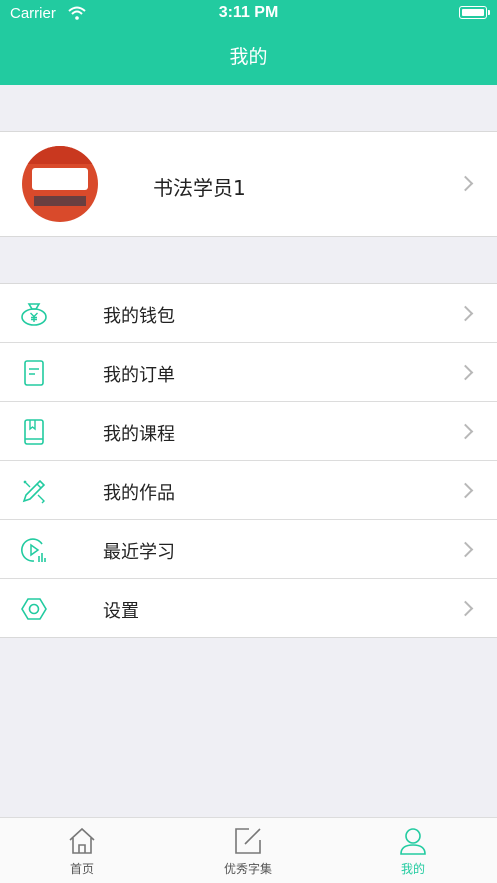  Describe the element at coordinates (33, 550) in the screenshot. I see `recent-study-icon` at that location.